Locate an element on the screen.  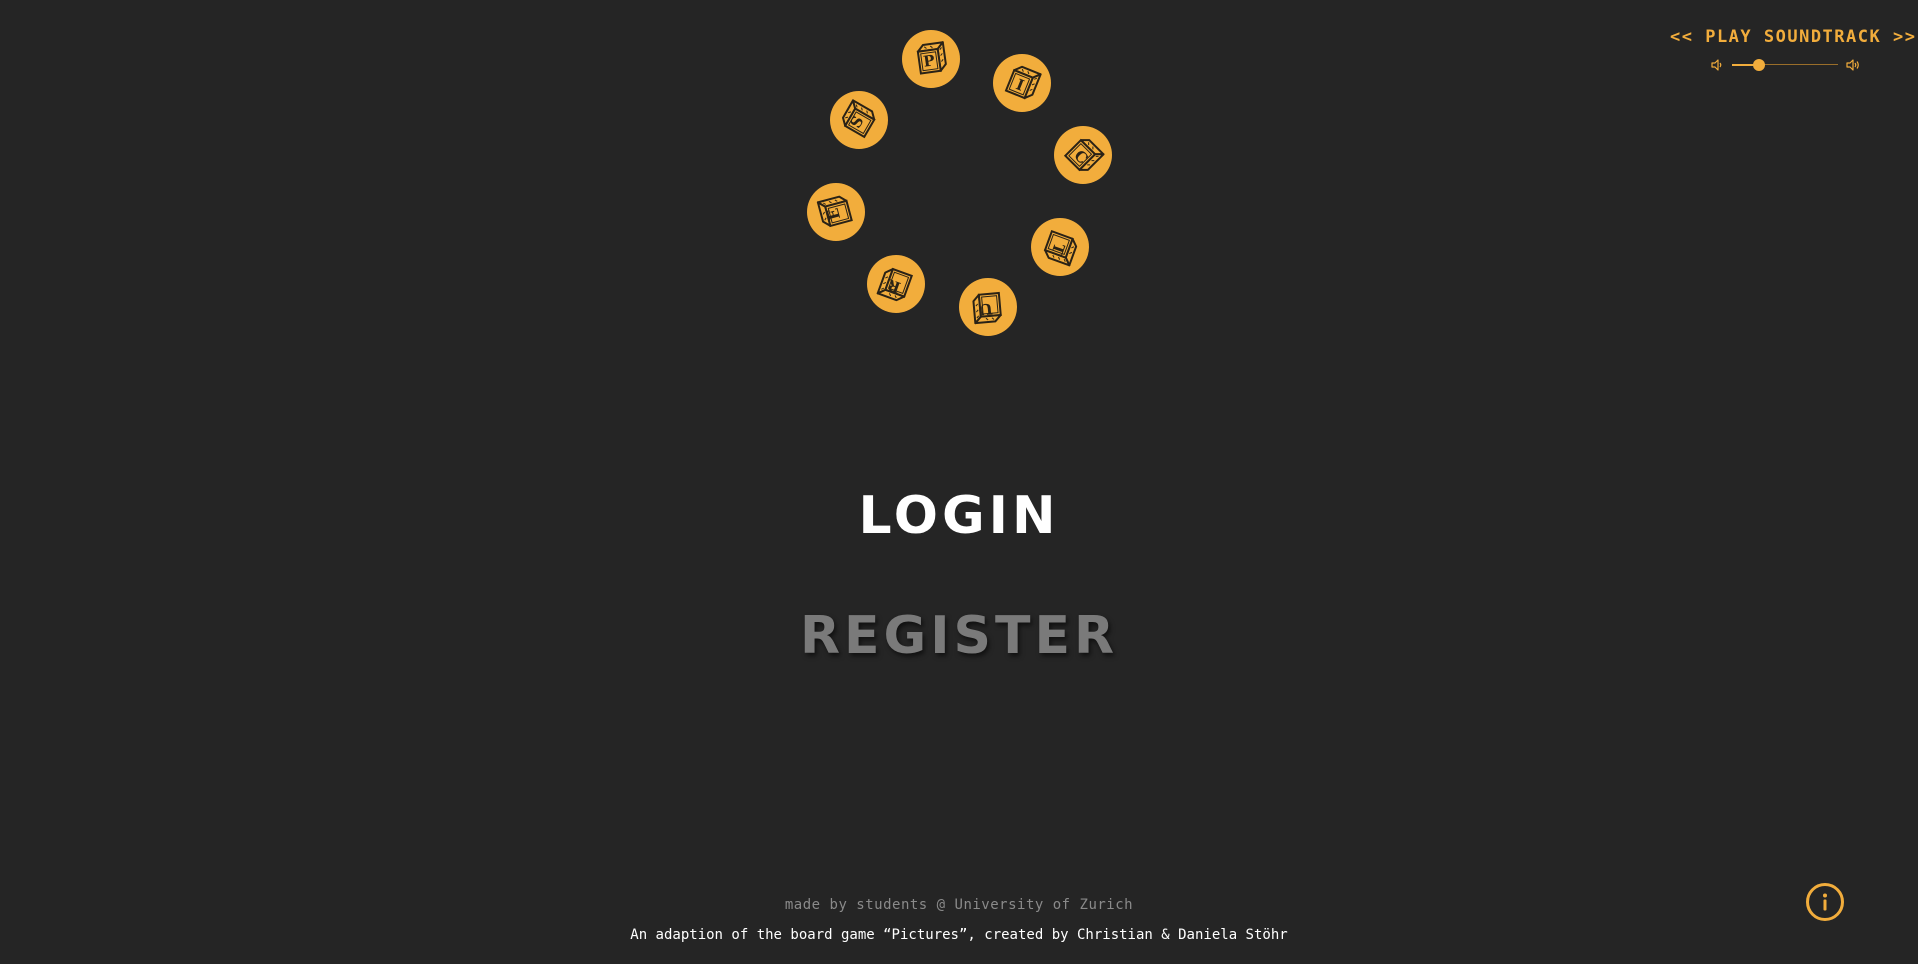
letter-block-icon: U is located at coordinates (988, 307).